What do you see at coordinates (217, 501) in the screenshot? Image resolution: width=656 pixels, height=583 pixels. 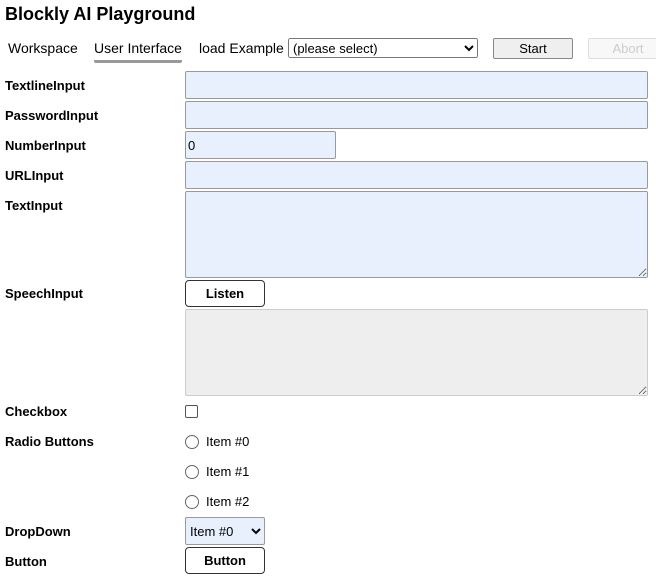 I see `radio-item-2: Item #2` at bounding box center [217, 501].